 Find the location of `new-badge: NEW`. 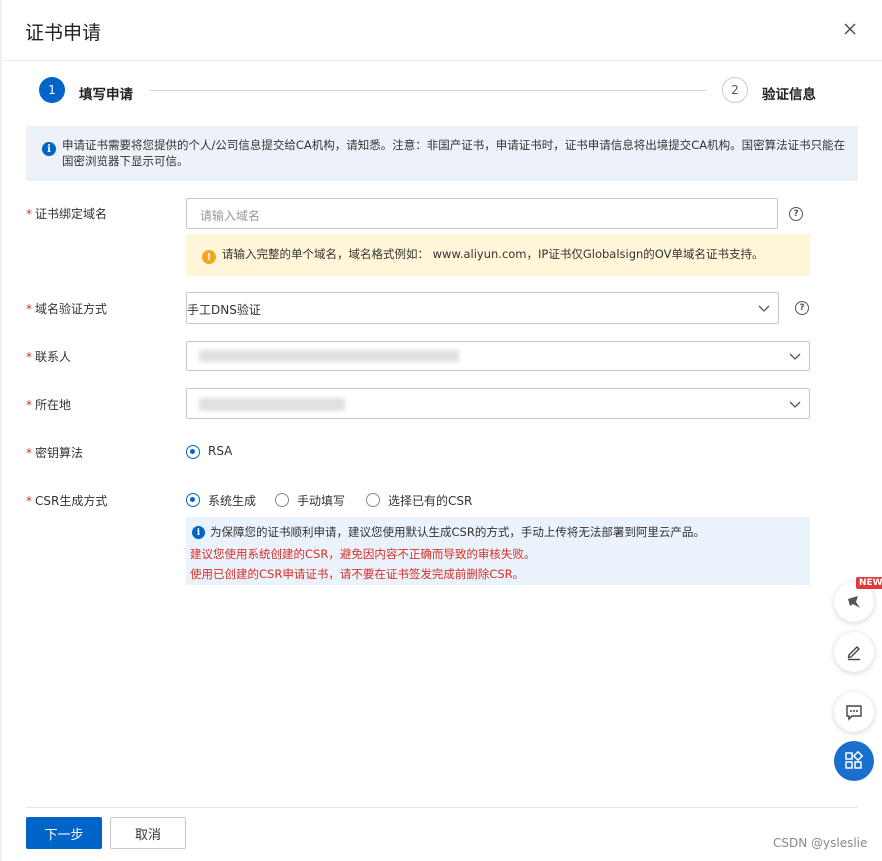

new-badge: NEW is located at coordinates (869, 583).